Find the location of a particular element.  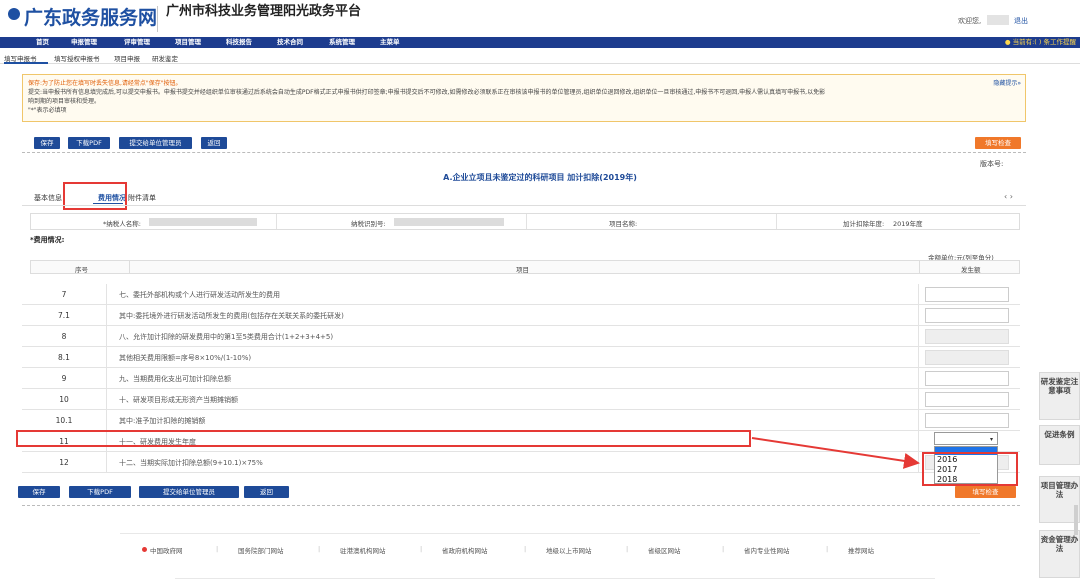

footer is located at coordinates (550, 557).